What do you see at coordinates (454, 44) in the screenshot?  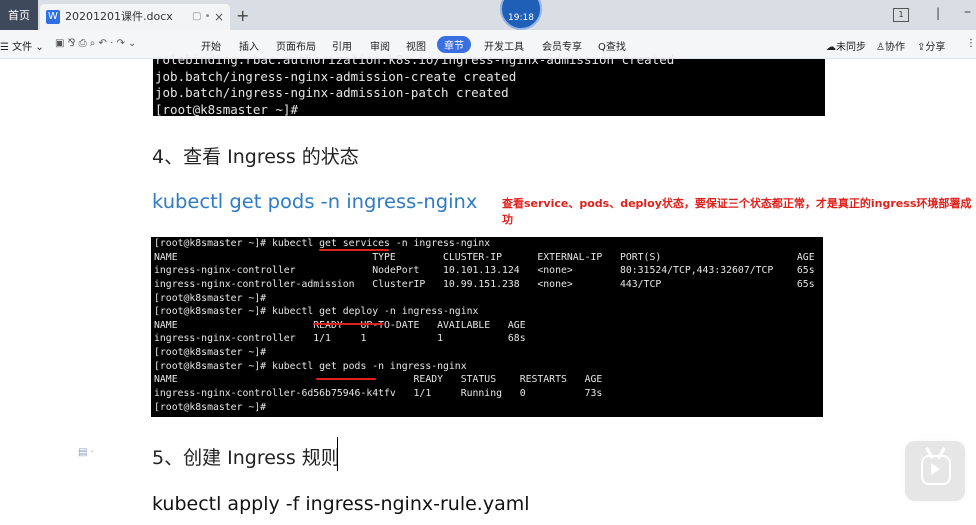 I see `menu-item-chapter: 章节` at bounding box center [454, 44].